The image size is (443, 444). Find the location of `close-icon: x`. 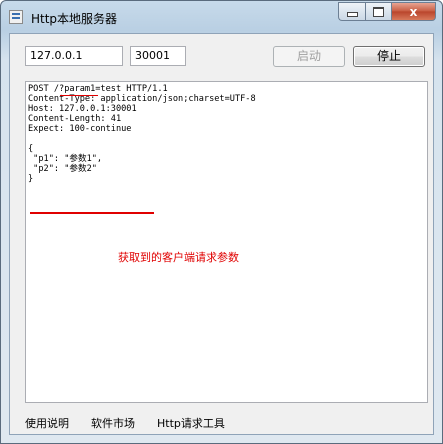

close-icon: x is located at coordinates (413, 11).